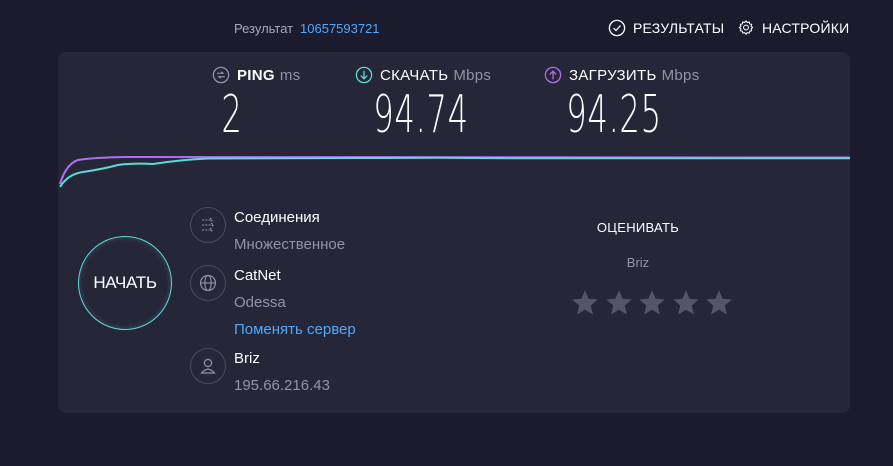 The width and height of the screenshot is (893, 466). Describe the element at coordinates (282, 385) in the screenshot. I see `provider-ip: 195.66.216.43` at that location.